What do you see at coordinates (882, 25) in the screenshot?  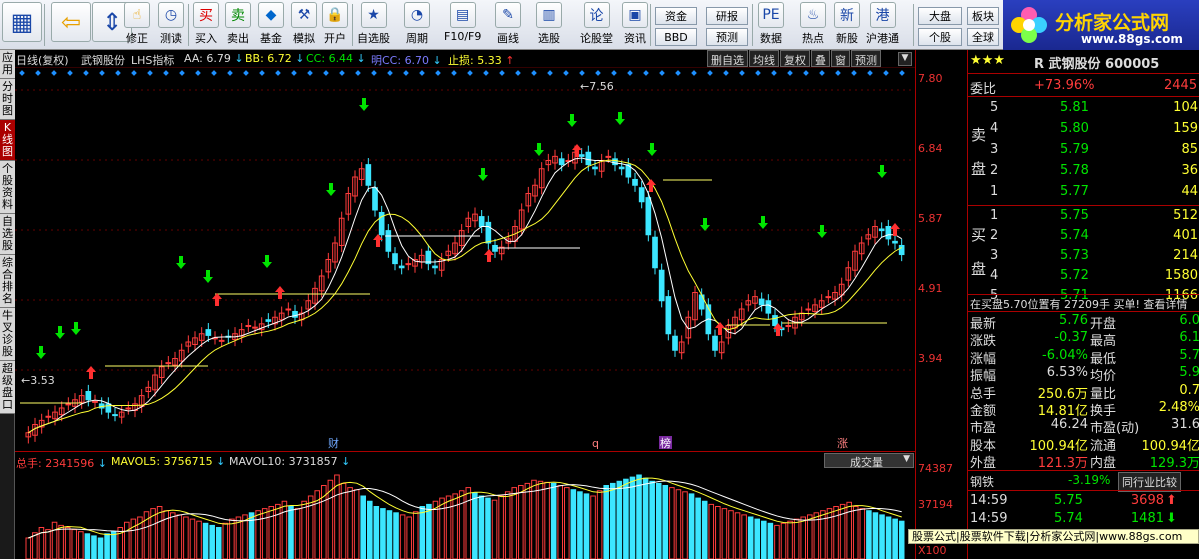 I see `hk-connect-button: 港沪港通` at bounding box center [882, 25].